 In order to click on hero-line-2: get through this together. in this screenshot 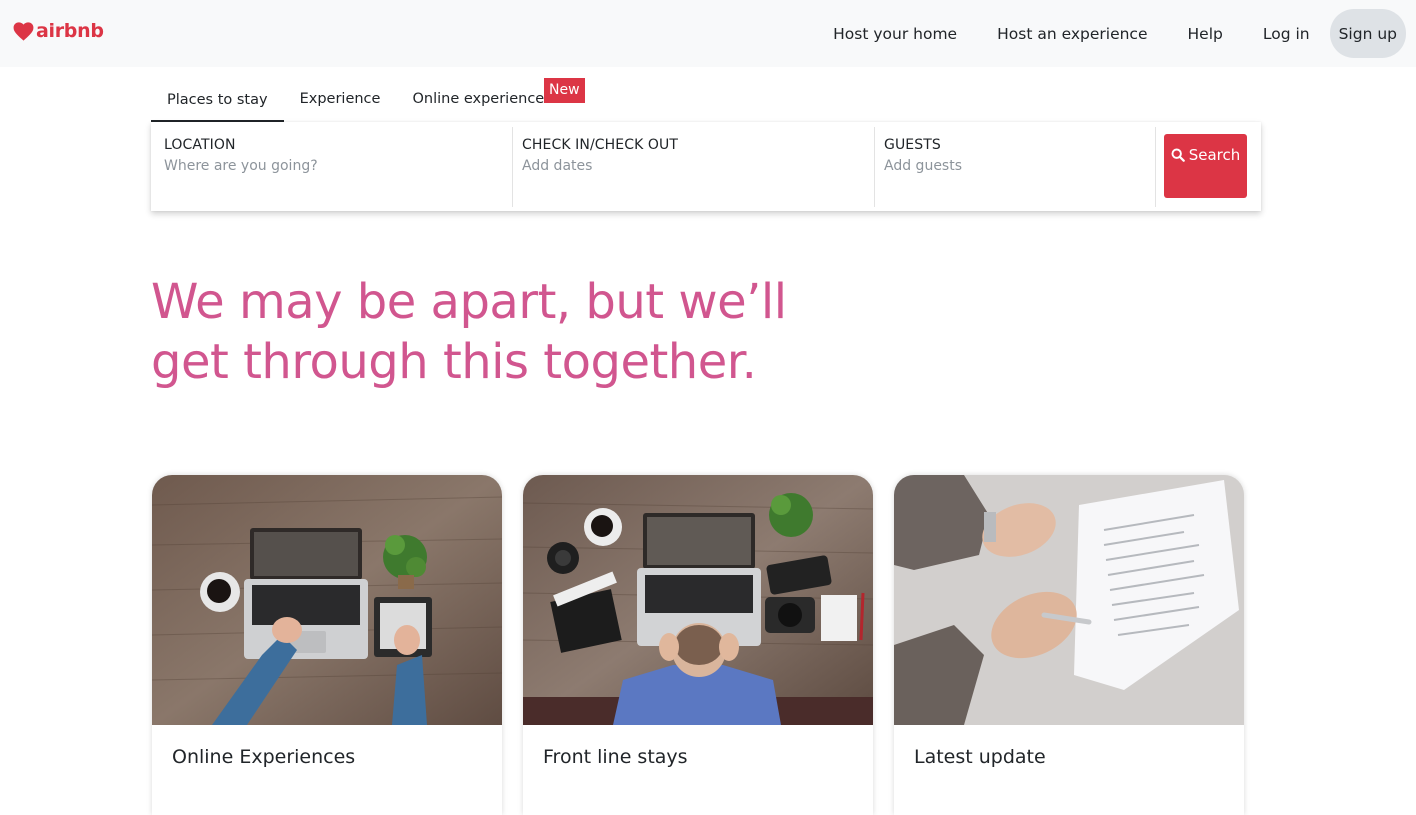, I will do `click(454, 362)`.